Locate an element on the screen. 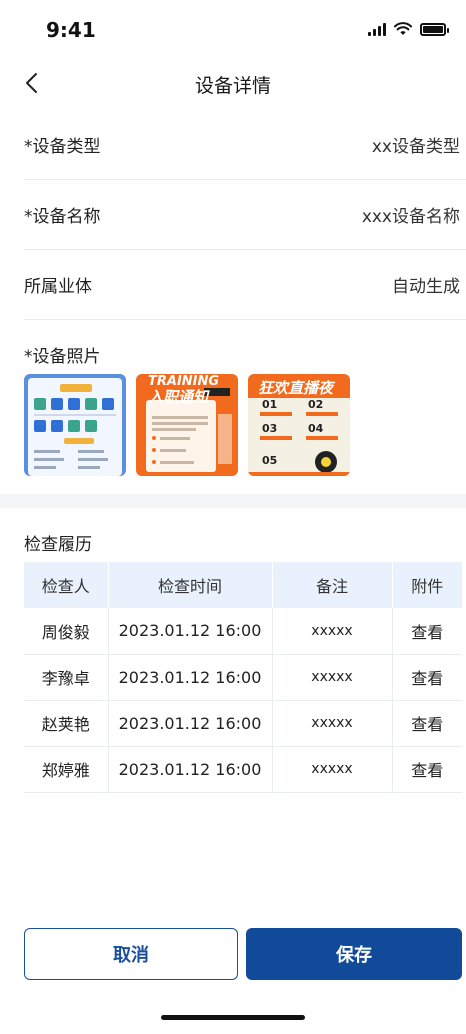  table-header-row: 检查人 检查时间 备注 附件 is located at coordinates (243, 585).